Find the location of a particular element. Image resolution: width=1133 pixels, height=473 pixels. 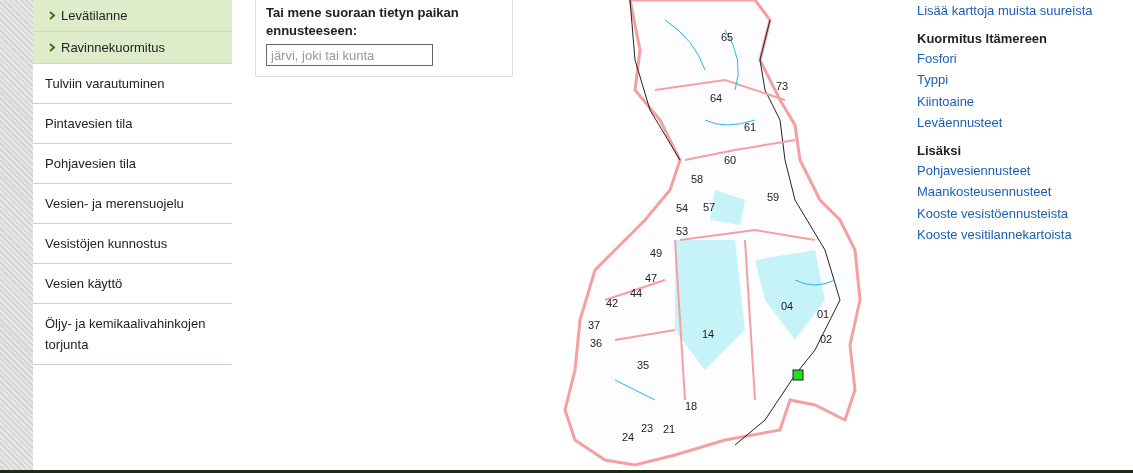

map-region-number: 02 is located at coordinates (826, 339).